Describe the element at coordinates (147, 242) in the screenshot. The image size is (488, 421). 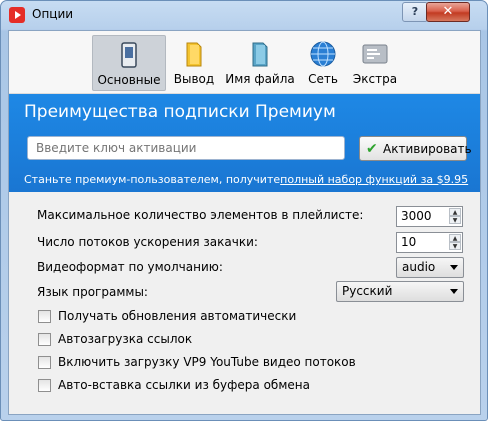
I see `threads-label: Число потоков ускорения закачки:` at that location.